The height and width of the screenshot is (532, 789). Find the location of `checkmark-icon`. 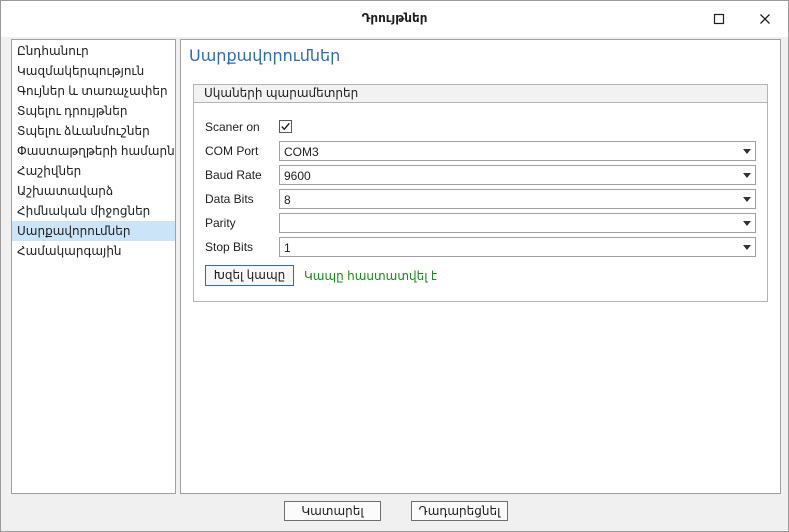

checkmark-icon is located at coordinates (285, 126).